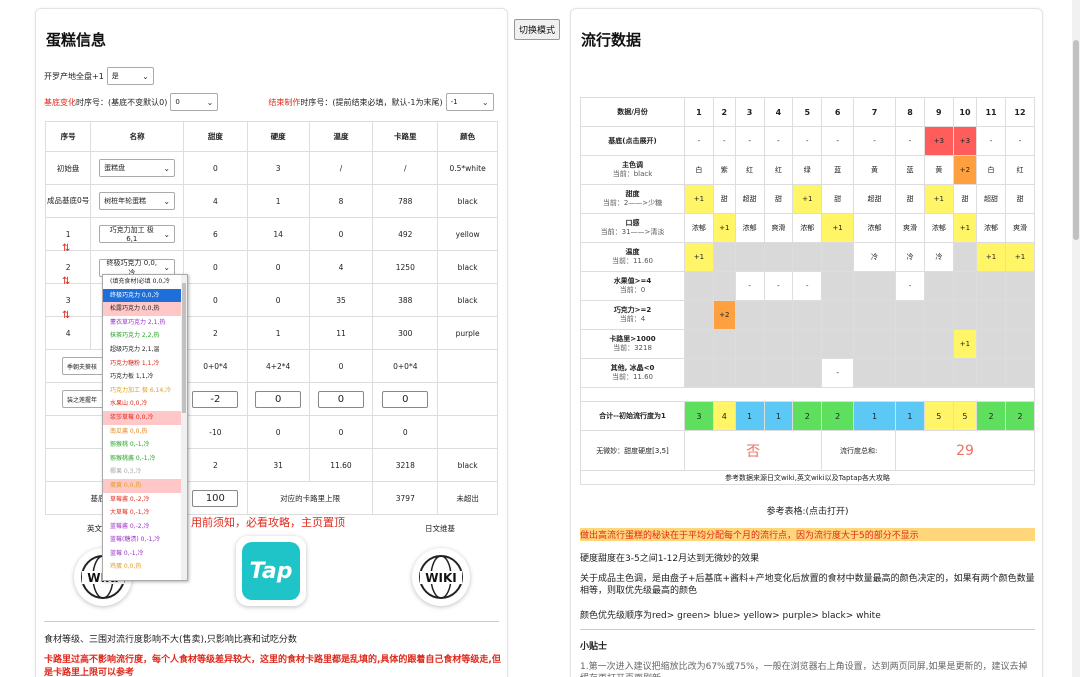  I want to click on dropdown-option: 巧克力糖粉 1,1,冷, so click(145, 363).